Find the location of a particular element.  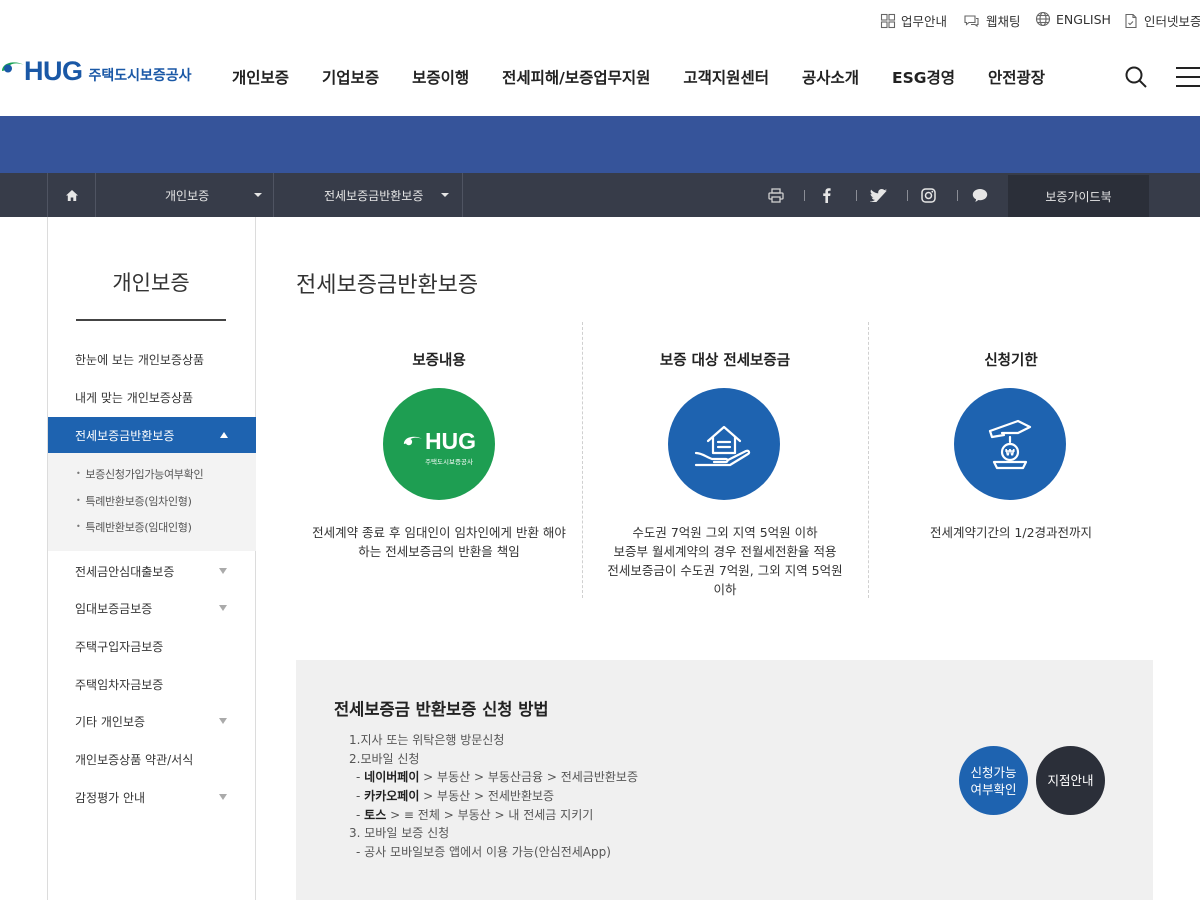

globe-icon is located at coordinates (1043, 19).